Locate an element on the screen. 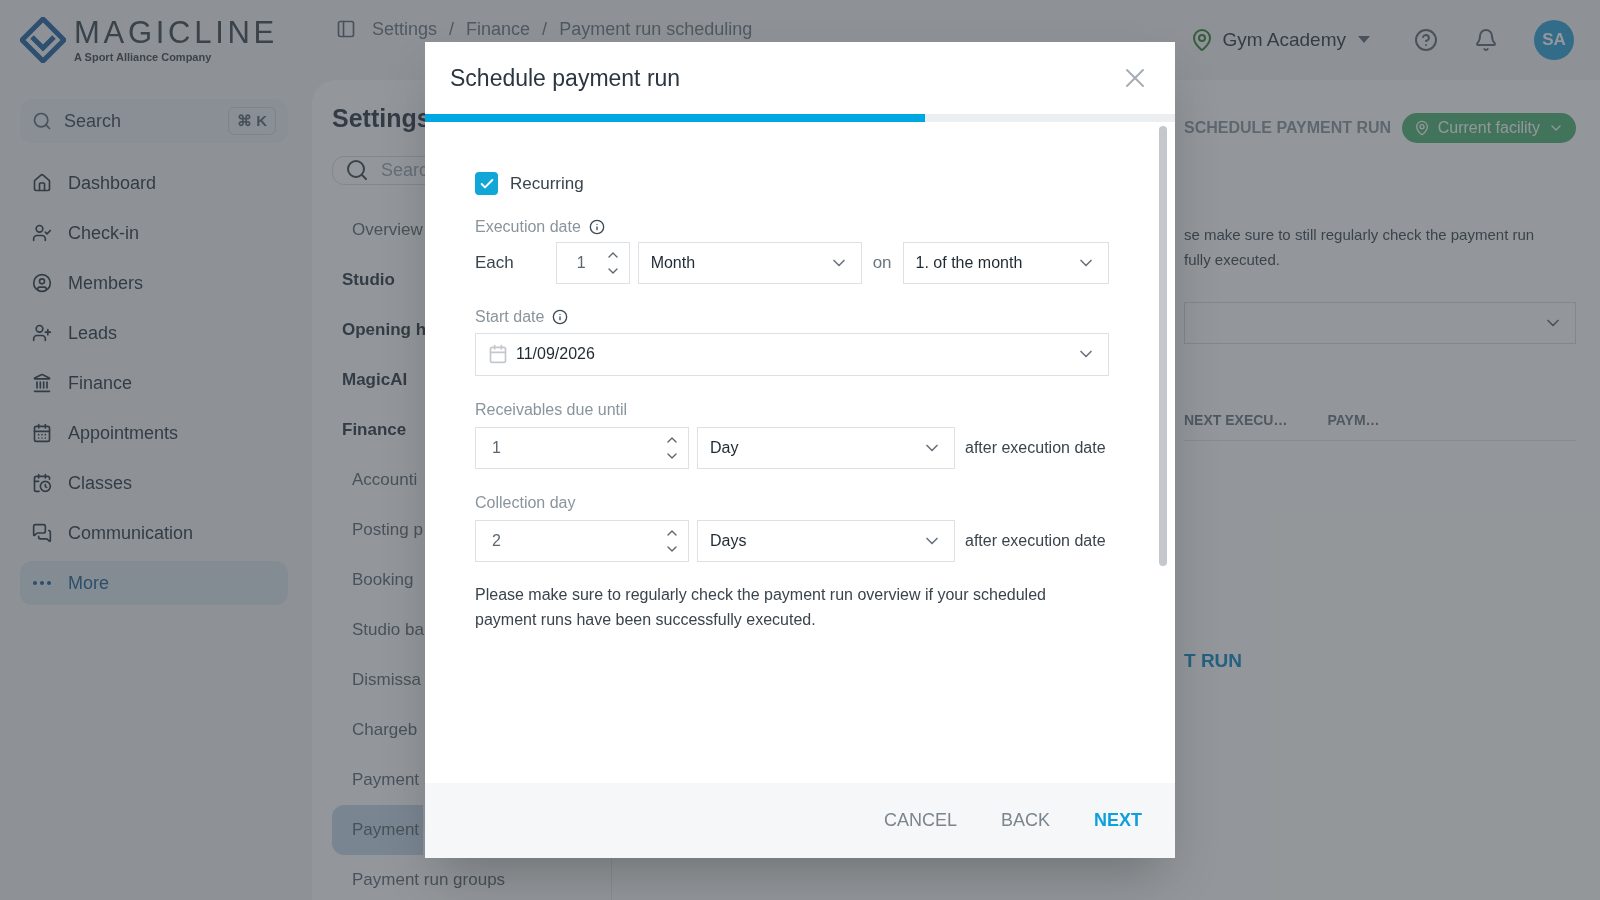  breadcrumb-link: Payment run scheduling is located at coordinates (656, 29).